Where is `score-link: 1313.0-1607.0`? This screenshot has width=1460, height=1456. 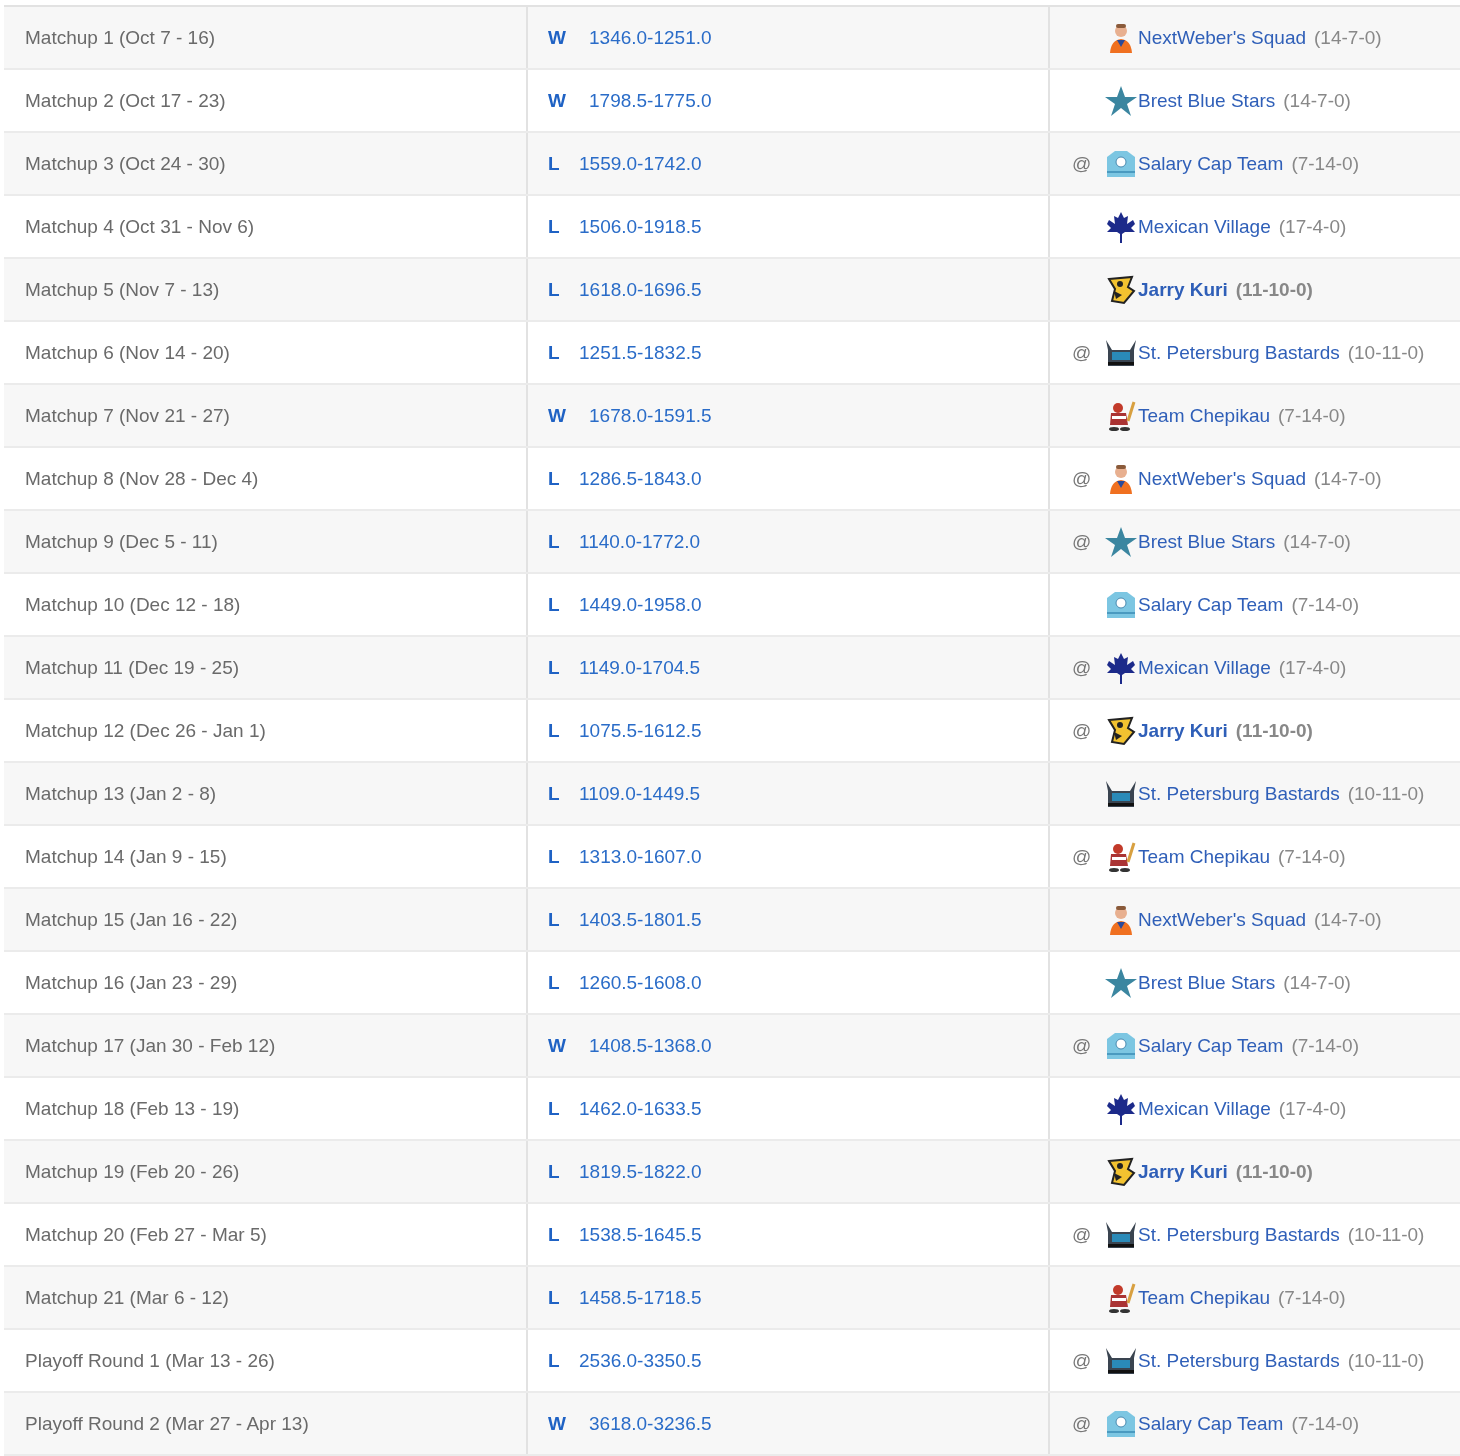
score-link: 1313.0-1607.0 is located at coordinates (640, 856).